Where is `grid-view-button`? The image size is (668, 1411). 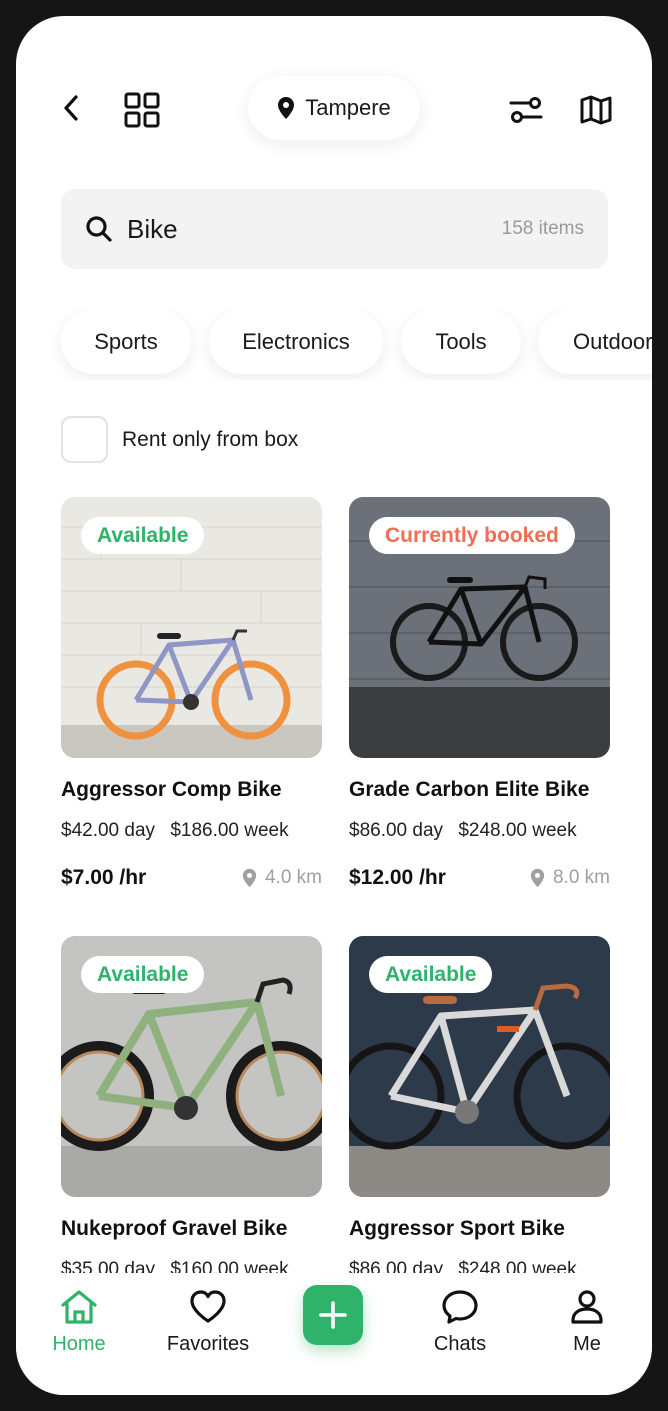 grid-view-button is located at coordinates (142, 110).